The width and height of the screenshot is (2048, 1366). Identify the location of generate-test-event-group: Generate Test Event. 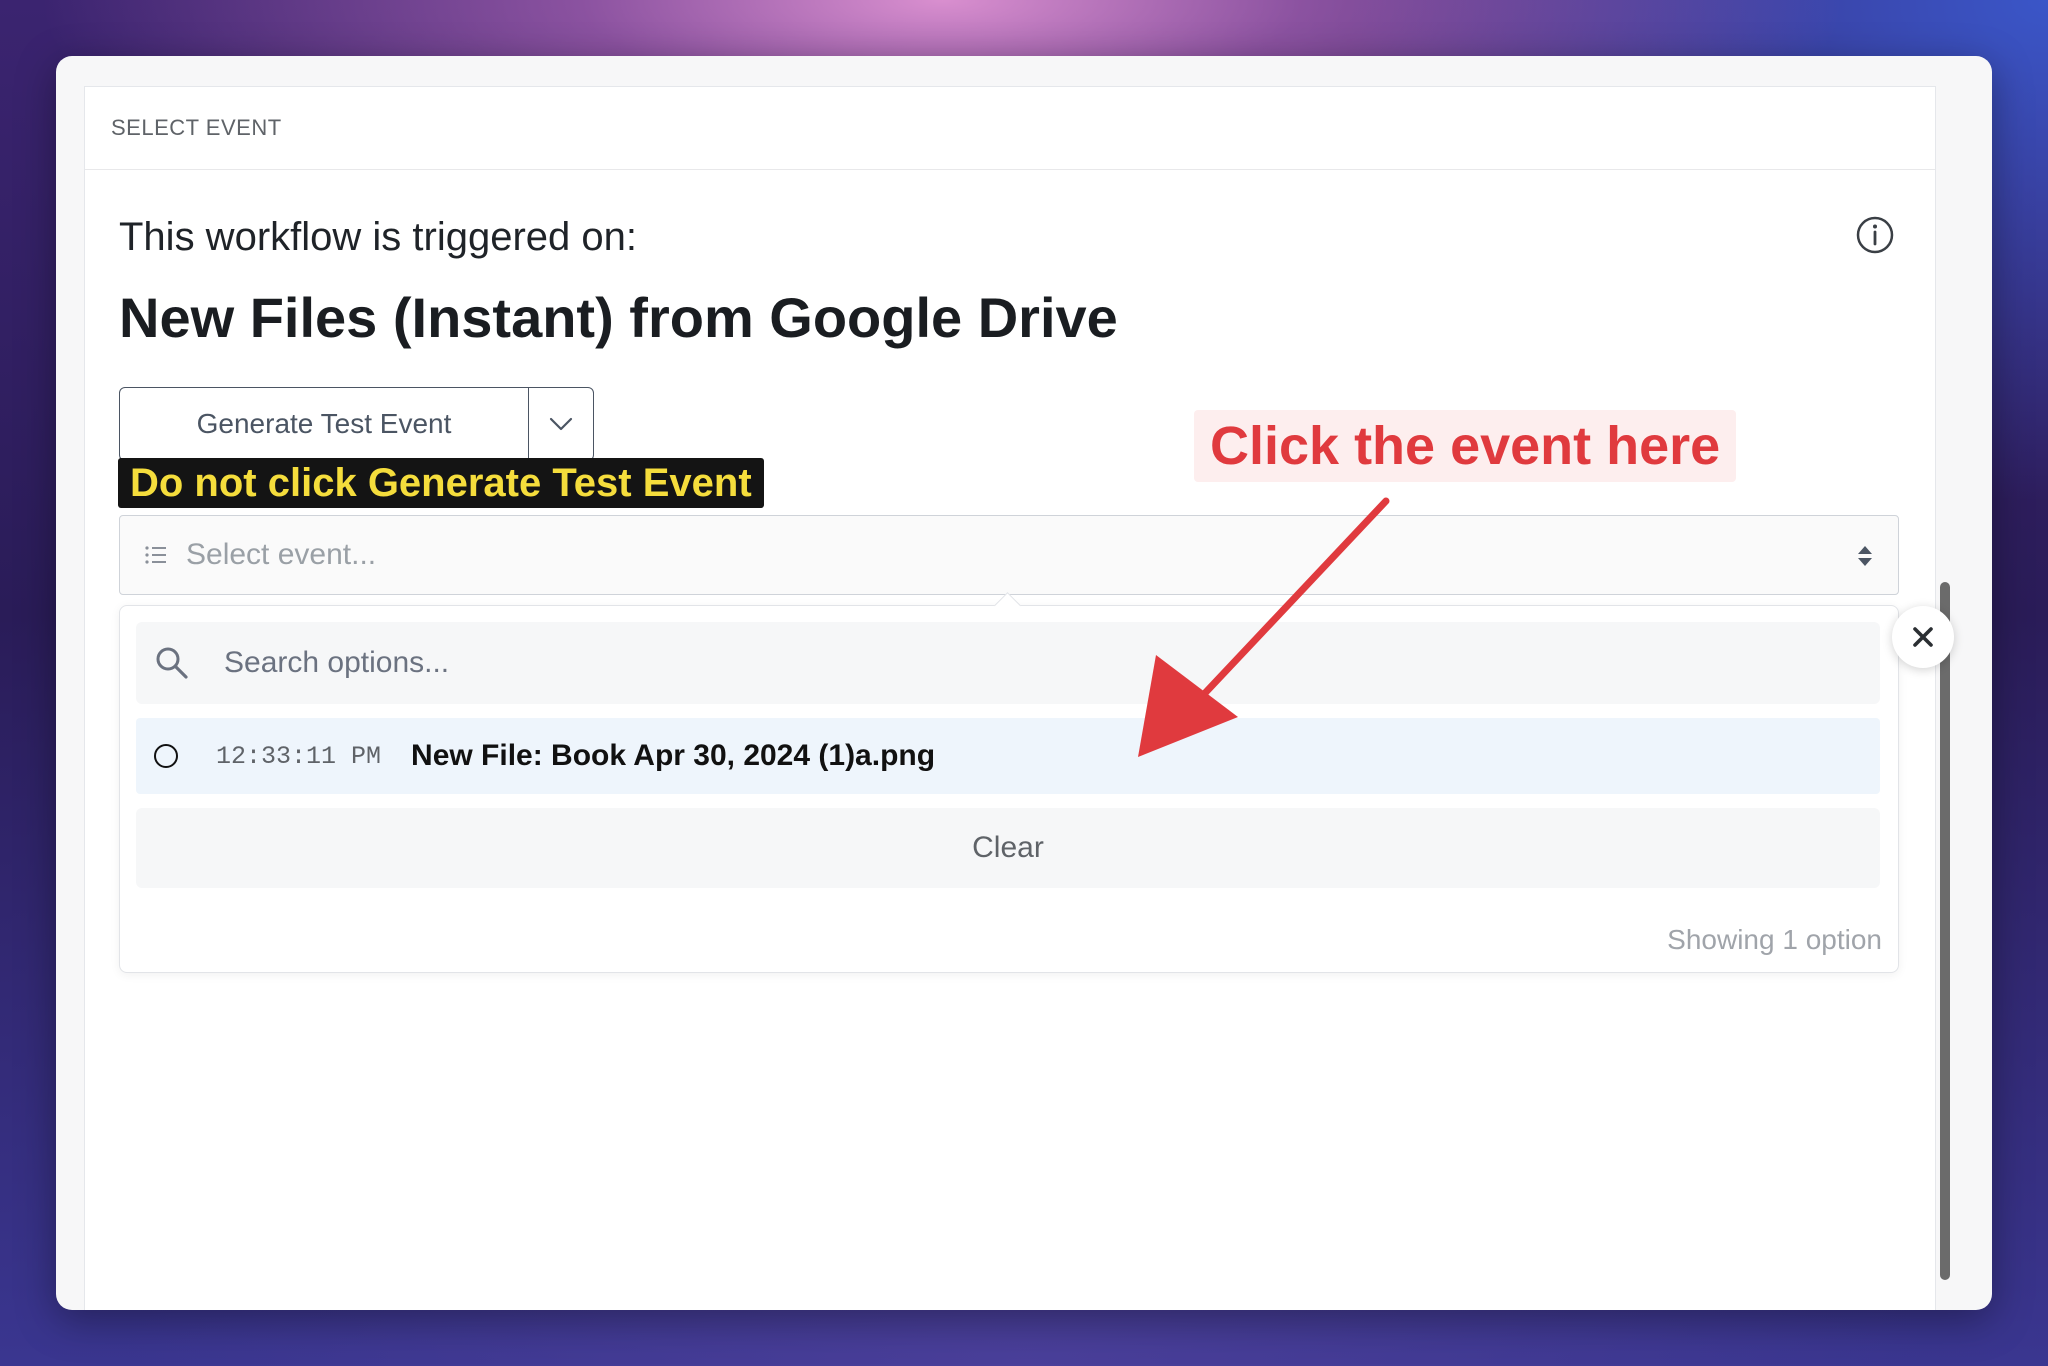
(356, 424).